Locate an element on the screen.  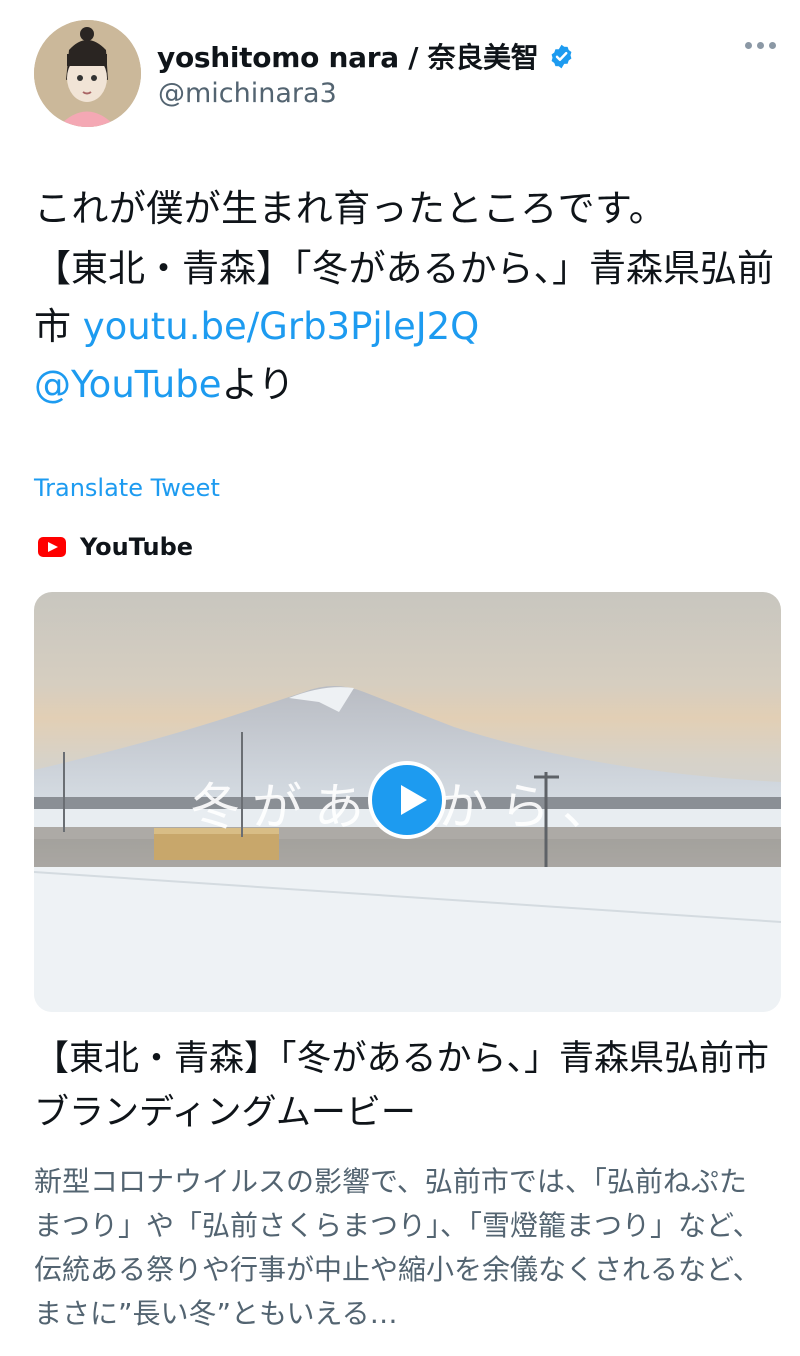
avatar-illustration is located at coordinates (87, 73).